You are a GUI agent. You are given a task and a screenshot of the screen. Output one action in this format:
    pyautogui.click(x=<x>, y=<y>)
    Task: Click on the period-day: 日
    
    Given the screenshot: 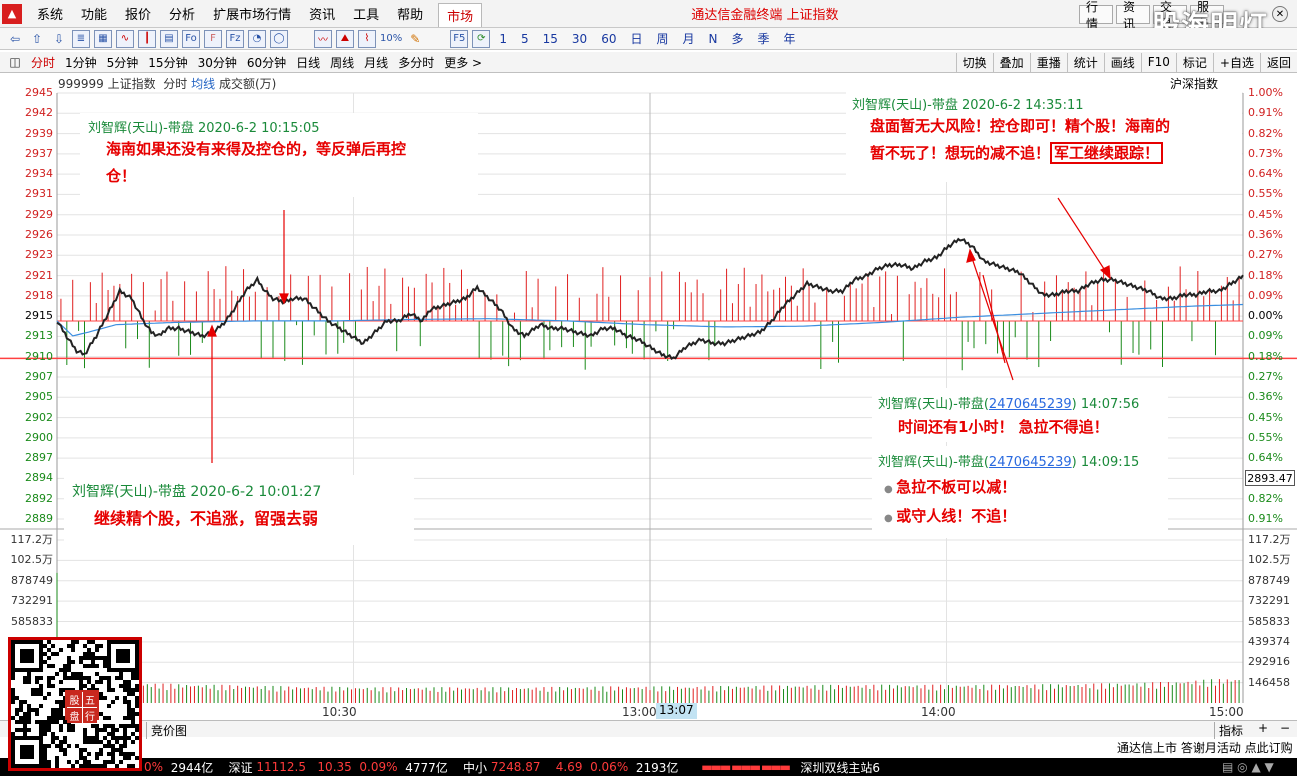 What is the action you would take?
    pyautogui.click(x=636, y=38)
    